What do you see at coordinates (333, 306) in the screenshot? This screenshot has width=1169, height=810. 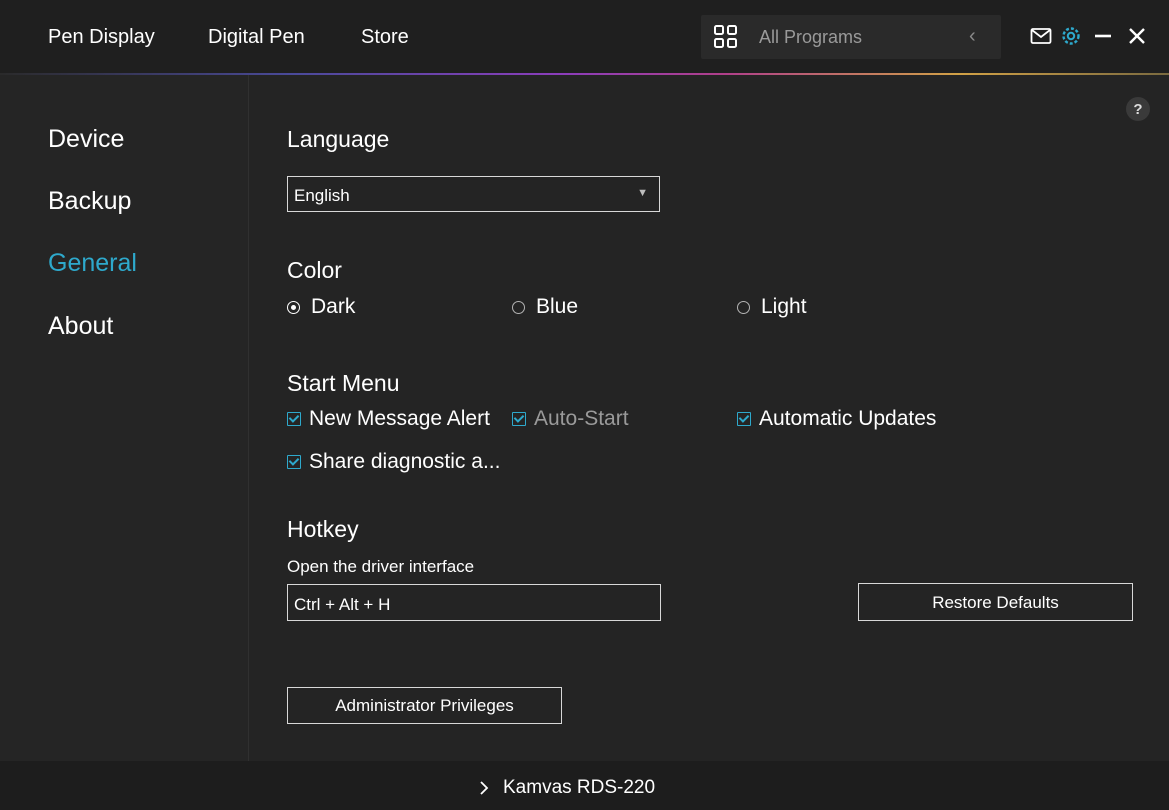 I see `color-option-label: Dark` at bounding box center [333, 306].